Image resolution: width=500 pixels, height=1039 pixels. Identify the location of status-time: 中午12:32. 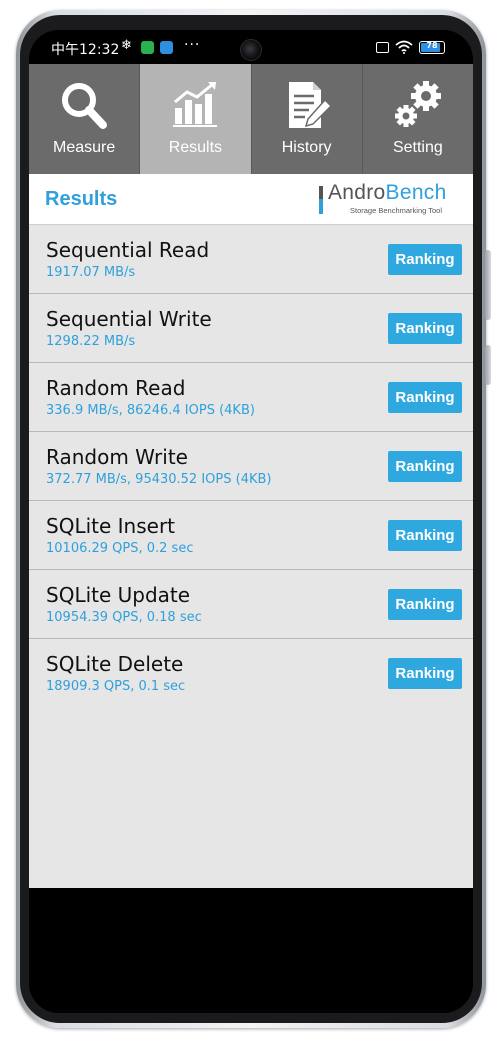
(85, 50).